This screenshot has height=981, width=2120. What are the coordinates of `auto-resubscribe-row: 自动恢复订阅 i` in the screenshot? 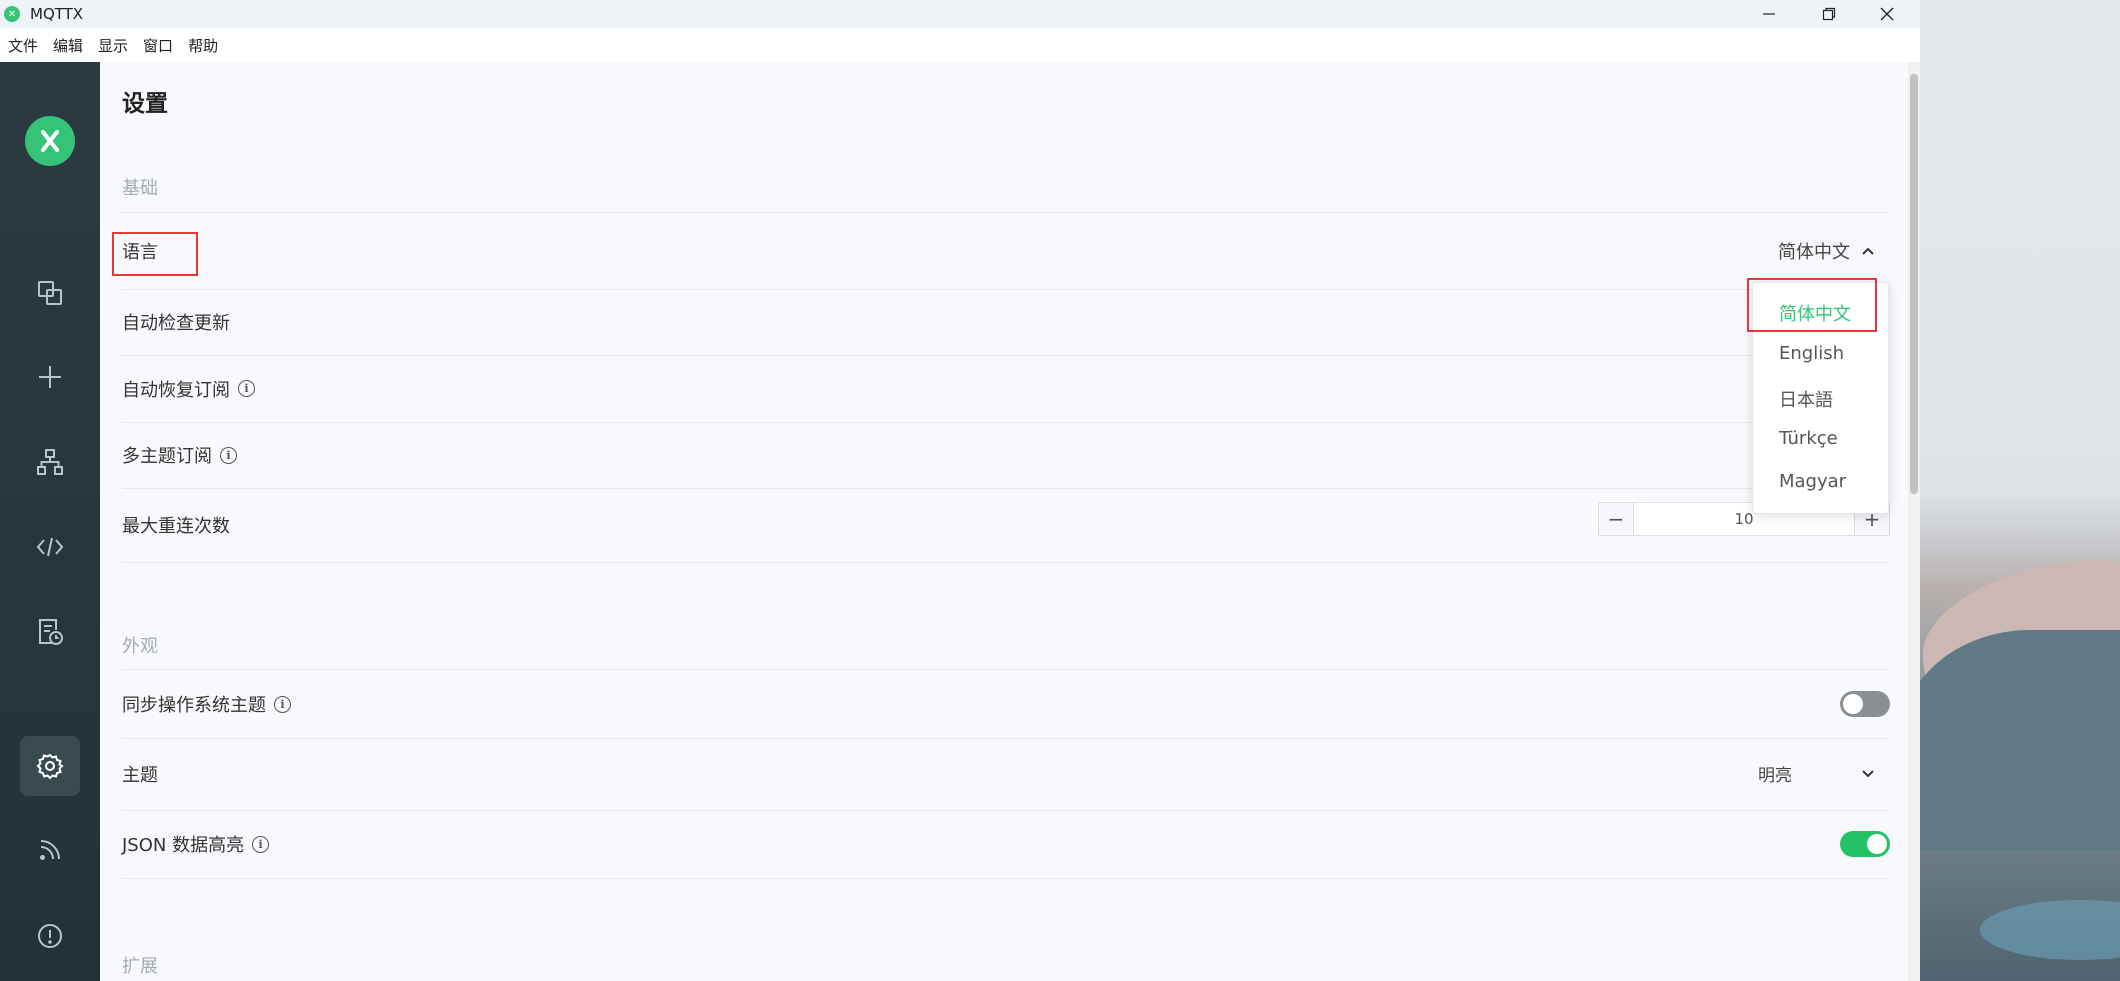 It's located at (1006, 389).